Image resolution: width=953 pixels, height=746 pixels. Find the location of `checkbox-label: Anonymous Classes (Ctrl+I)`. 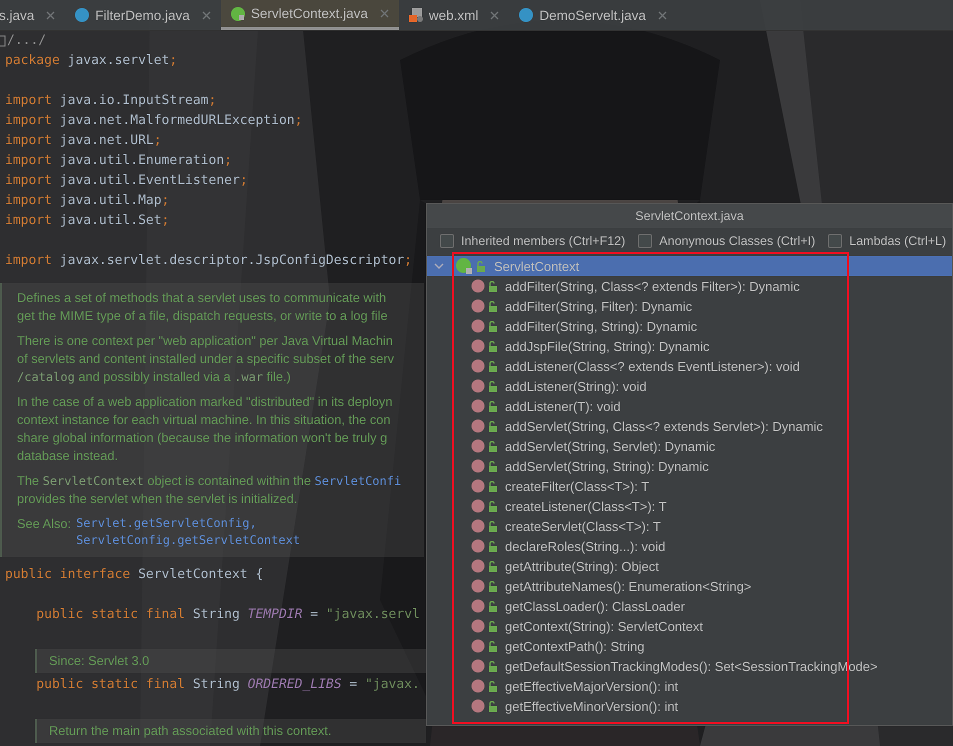

checkbox-label: Anonymous Classes (Ctrl+I) is located at coordinates (737, 241).